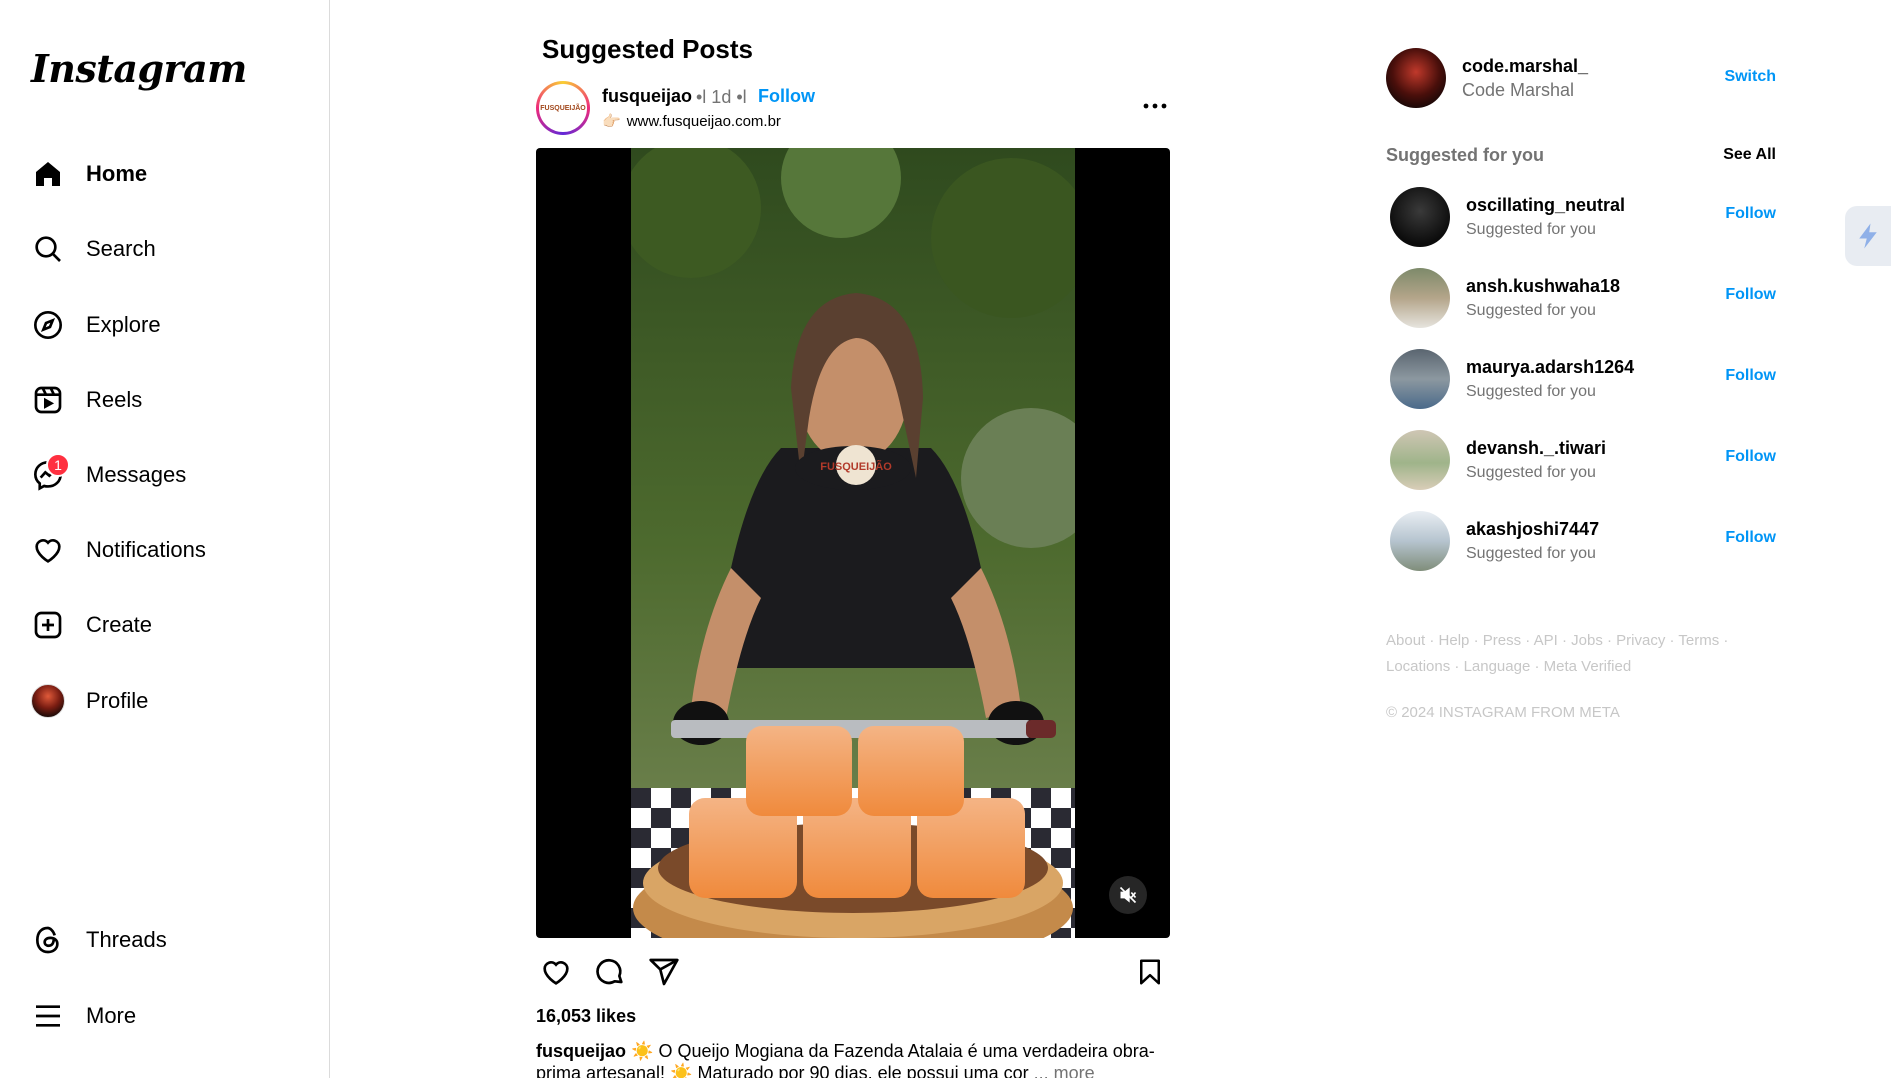  Describe the element at coordinates (1587, 640) in the screenshot. I see `footer-link-jobs: Jobs` at that location.